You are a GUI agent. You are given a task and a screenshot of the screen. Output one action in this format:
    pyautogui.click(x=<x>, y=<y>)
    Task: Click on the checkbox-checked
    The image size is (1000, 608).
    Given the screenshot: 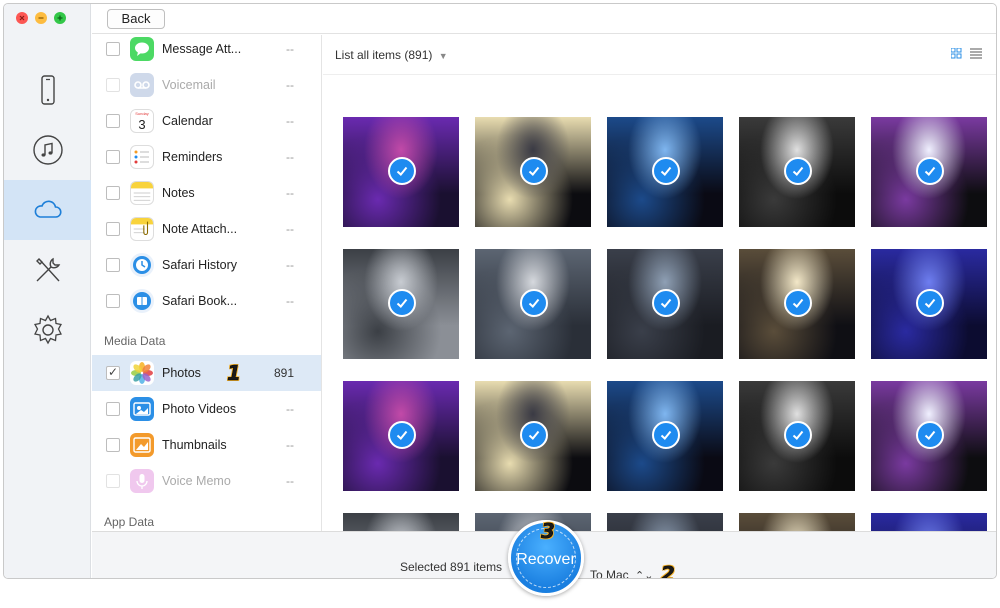 What is the action you would take?
    pyautogui.click(x=113, y=372)
    